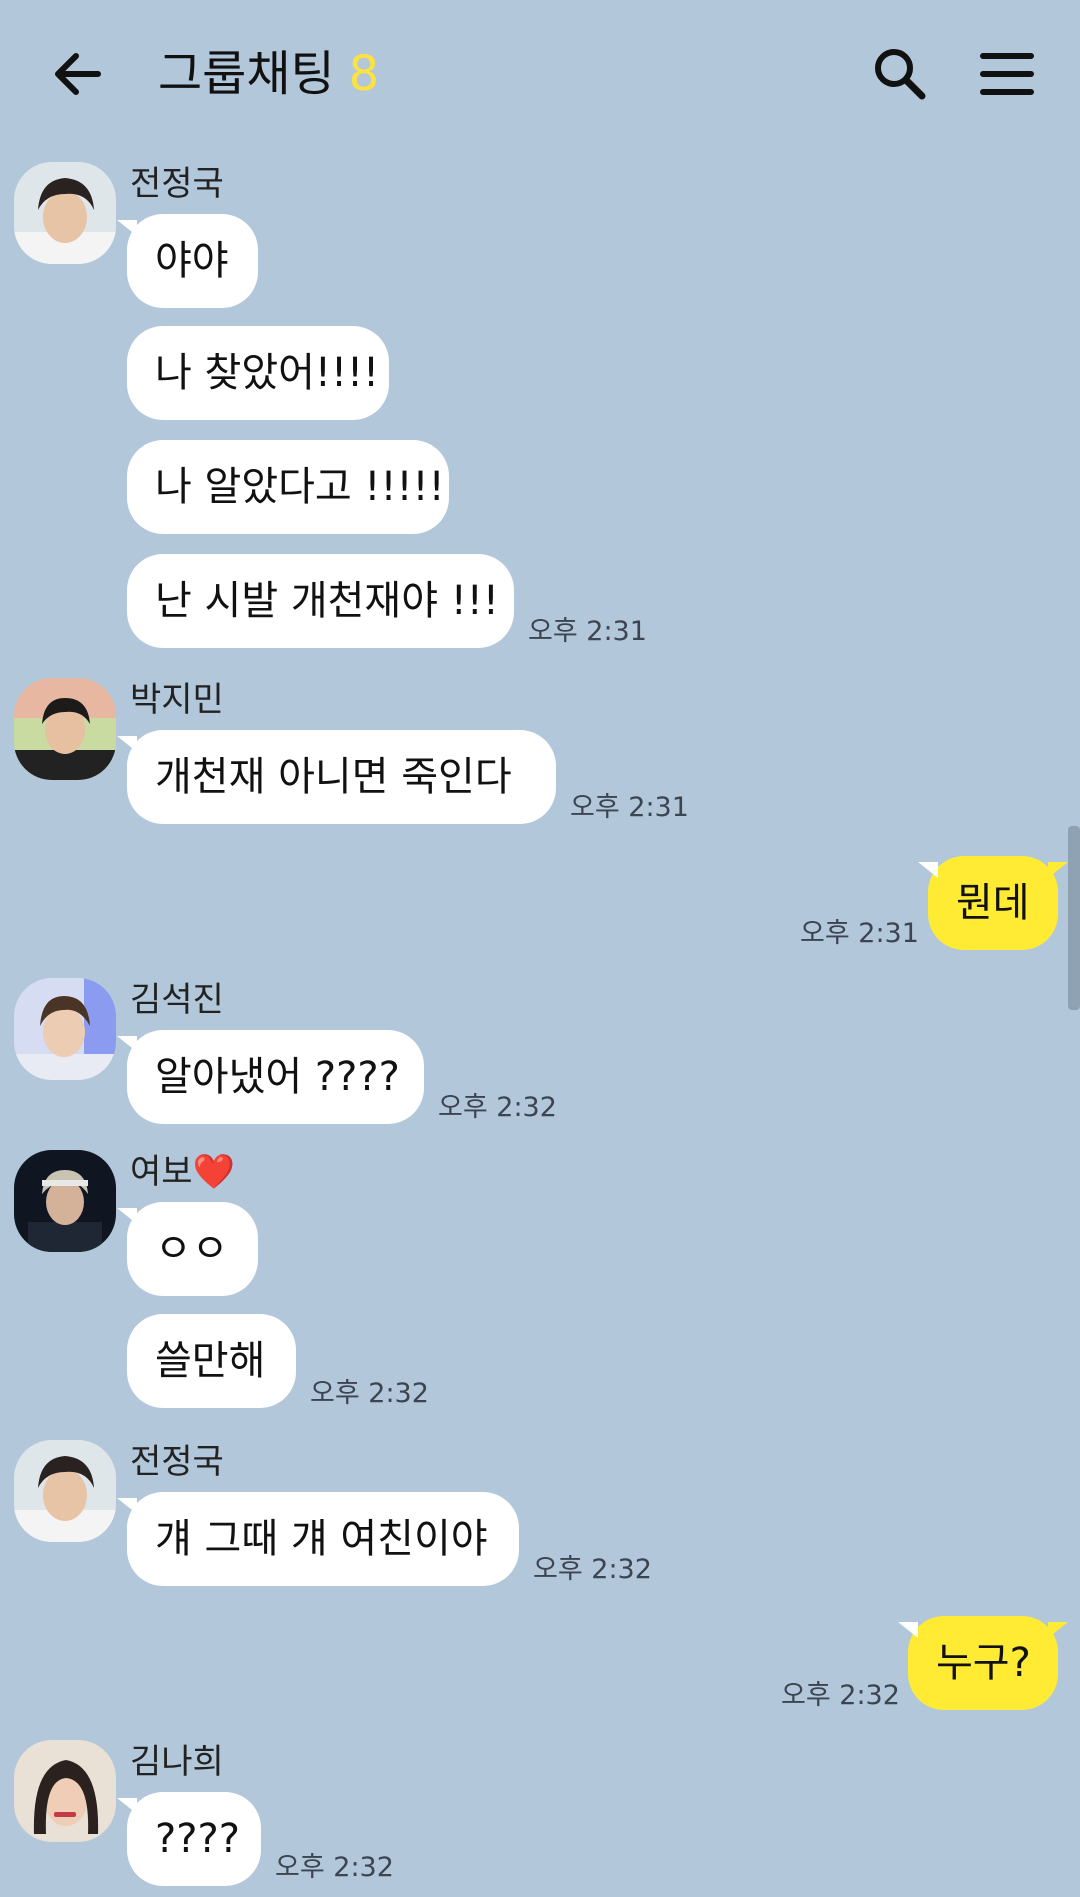 The width and height of the screenshot is (1080, 1897). I want to click on member-count: 8, so click(364, 74).